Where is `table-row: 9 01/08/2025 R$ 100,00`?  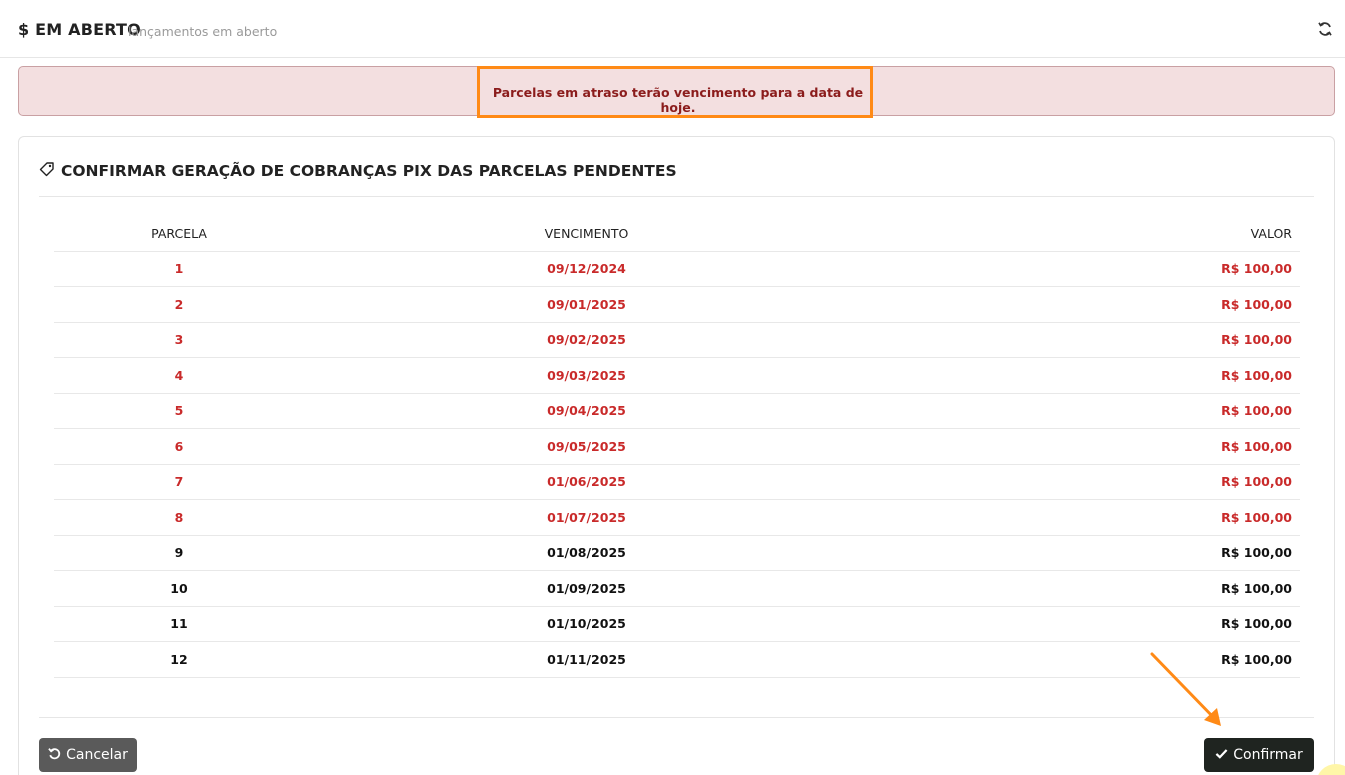 table-row: 9 01/08/2025 R$ 100,00 is located at coordinates (677, 553).